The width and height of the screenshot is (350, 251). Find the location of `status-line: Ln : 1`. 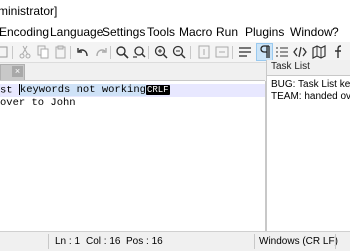

status-line: Ln : 1 is located at coordinates (68, 241).